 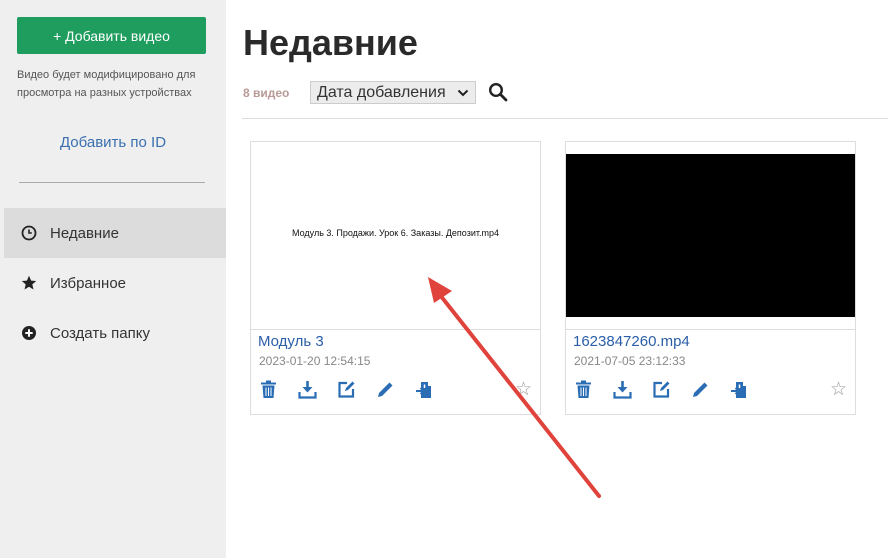 I want to click on video-count: 8 видео, so click(x=266, y=93).